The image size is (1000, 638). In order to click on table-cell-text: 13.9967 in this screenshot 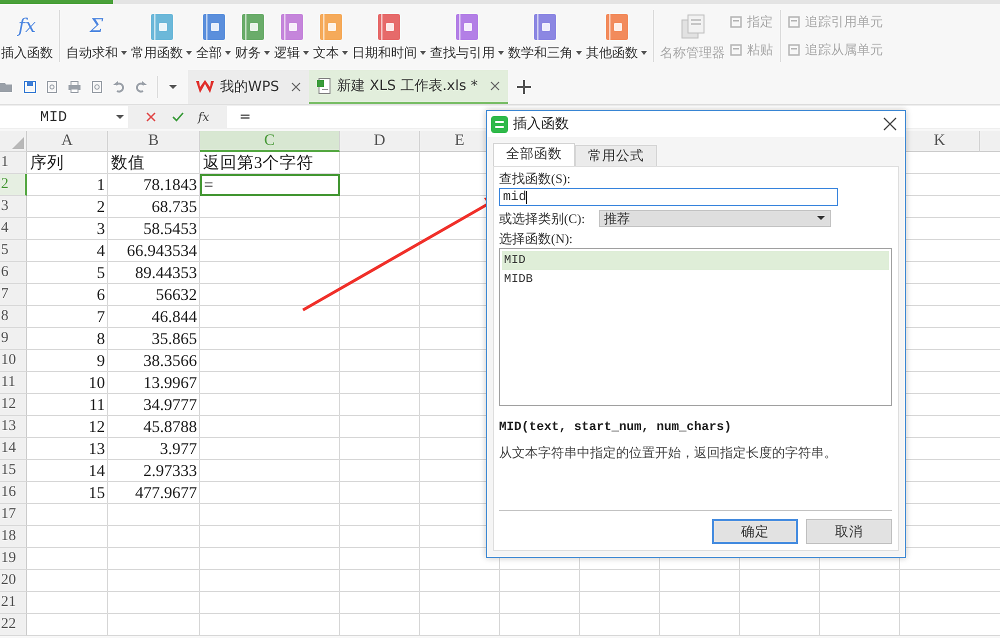, I will do `click(170, 383)`.